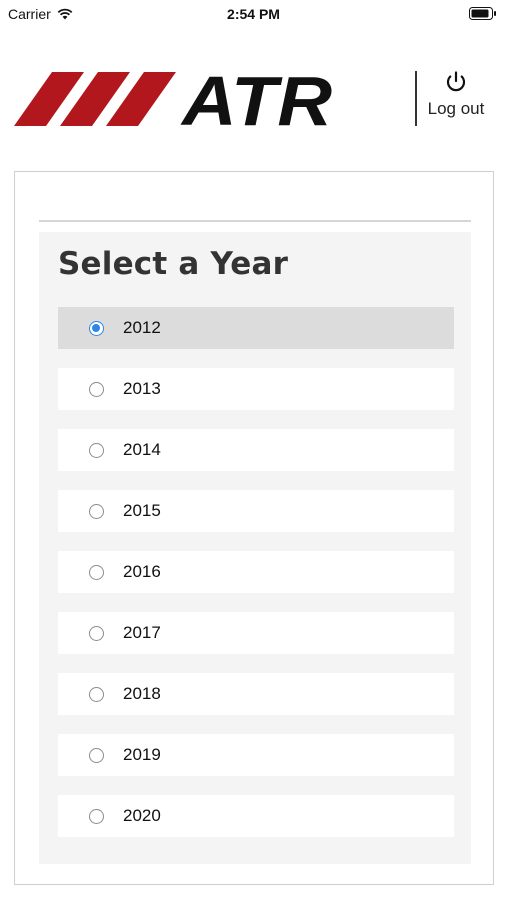 Image resolution: width=507 pixels, height=900 pixels. I want to click on status-bar: Carrier 2:54 PM, so click(253, 14).